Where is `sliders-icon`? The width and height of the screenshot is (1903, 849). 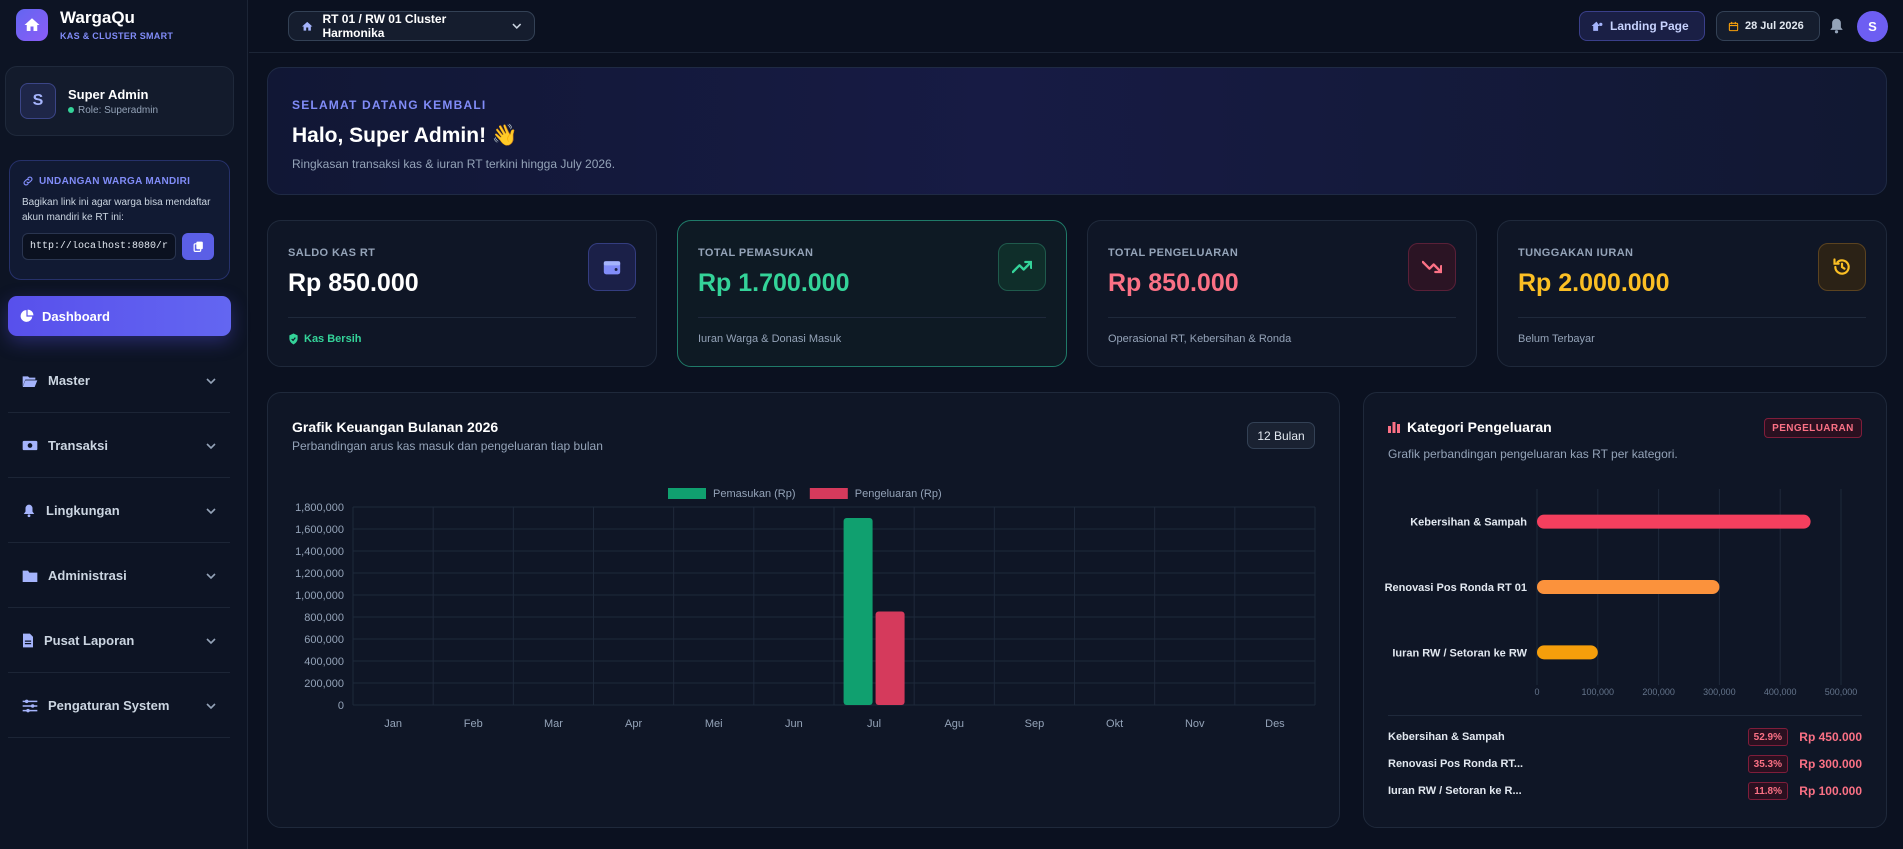
sliders-icon is located at coordinates (30, 705).